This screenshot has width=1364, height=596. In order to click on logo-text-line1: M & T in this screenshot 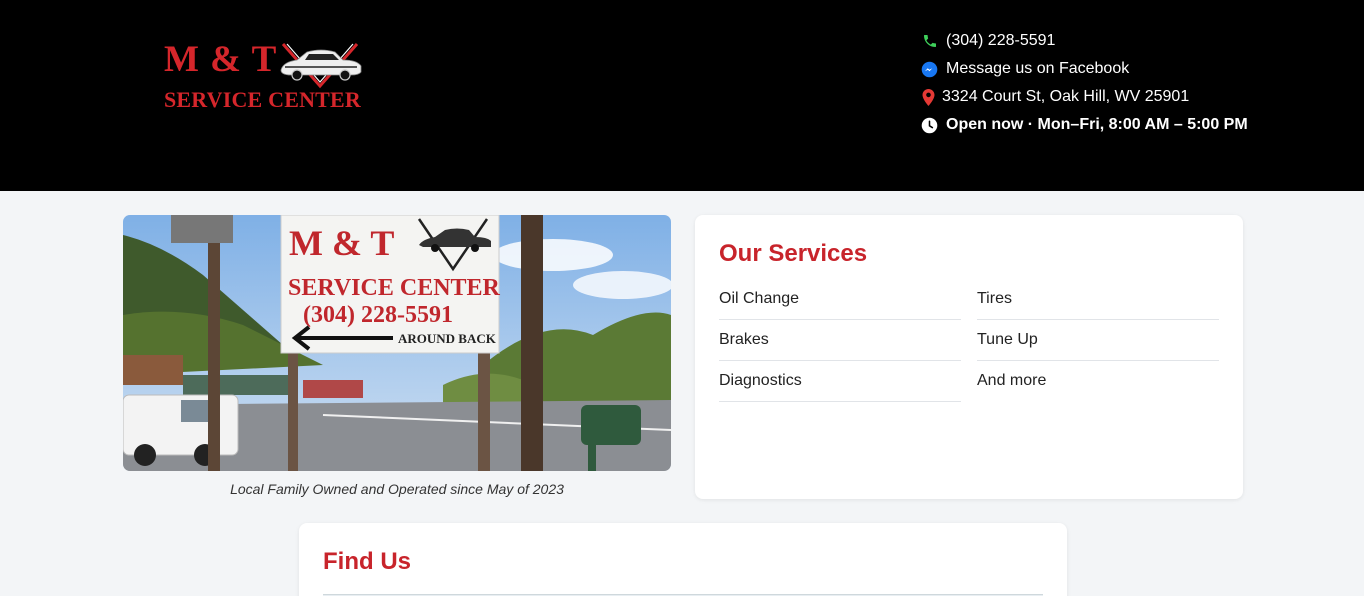, I will do `click(221, 59)`.